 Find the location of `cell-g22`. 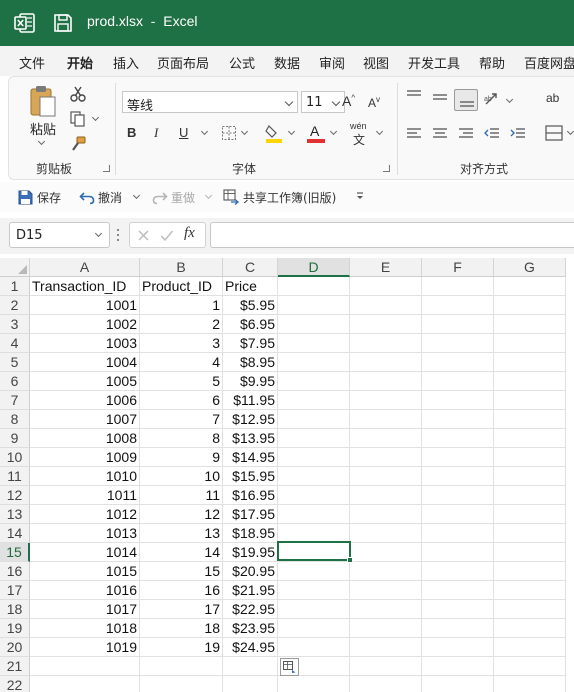

cell-g22 is located at coordinates (530, 684).